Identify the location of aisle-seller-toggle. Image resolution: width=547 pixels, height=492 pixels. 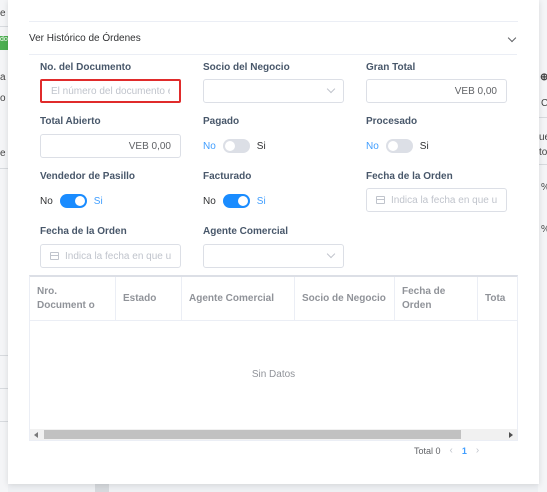
(73, 201).